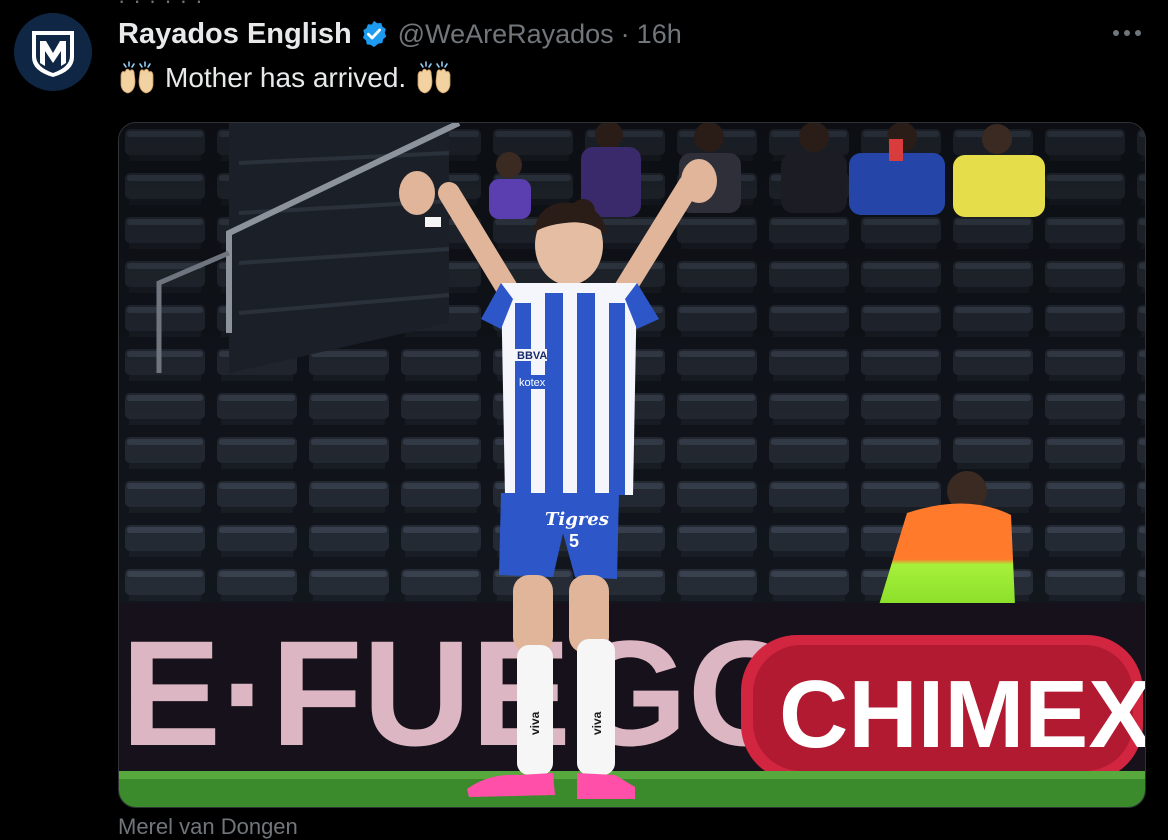  I want to click on avatar, so click(53, 52).